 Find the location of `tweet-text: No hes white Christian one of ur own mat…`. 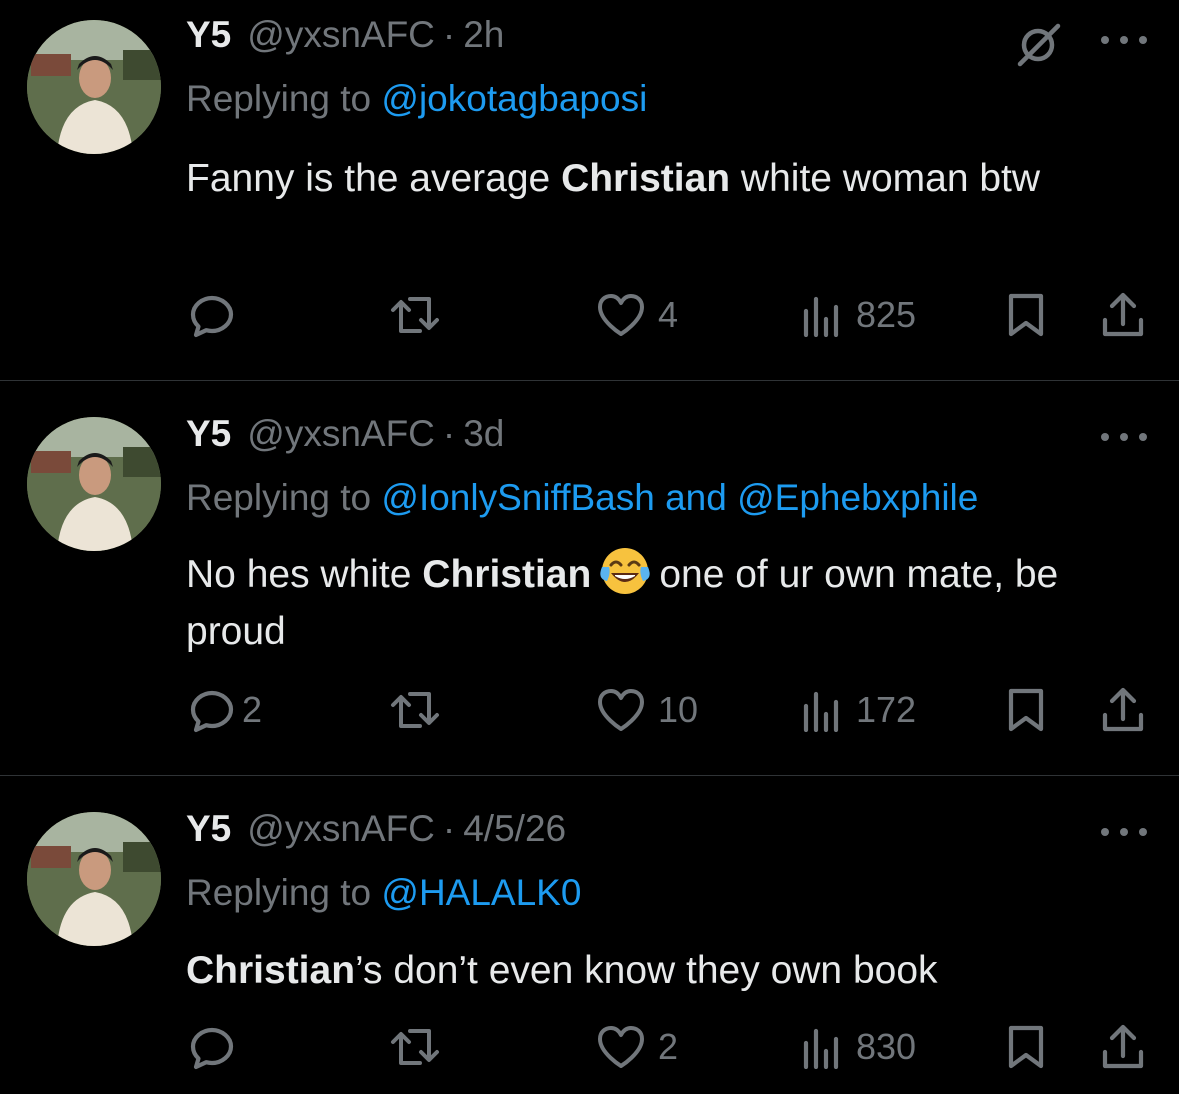

tweet-text: No hes white Christian one of ur own mat… is located at coordinates (671, 602).